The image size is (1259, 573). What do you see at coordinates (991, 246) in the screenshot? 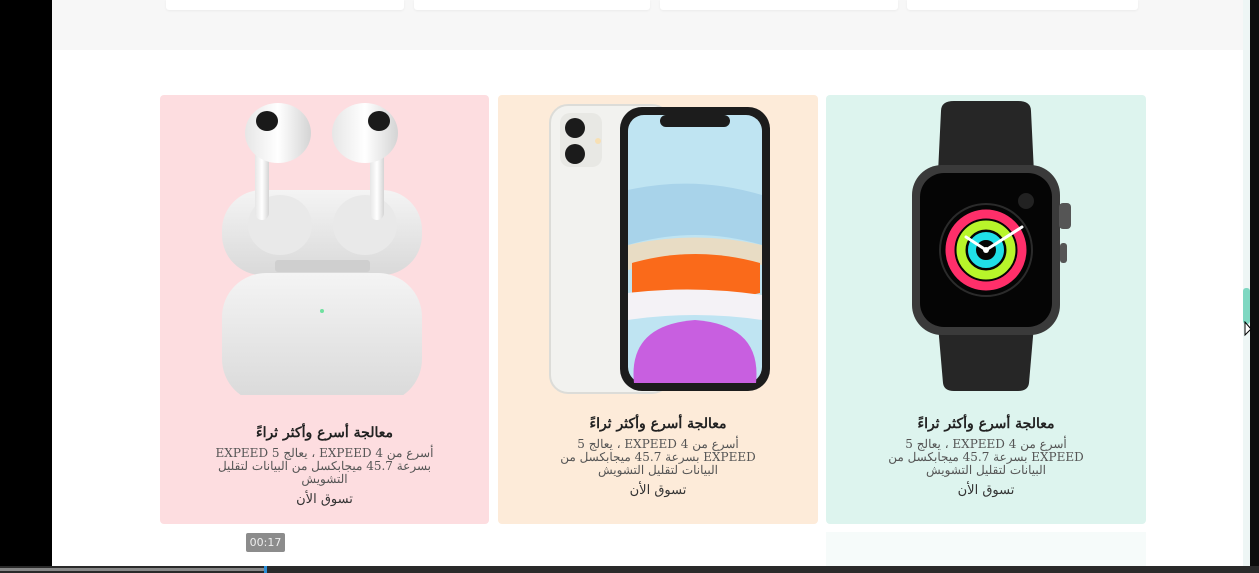
I see `watch-image` at bounding box center [991, 246].